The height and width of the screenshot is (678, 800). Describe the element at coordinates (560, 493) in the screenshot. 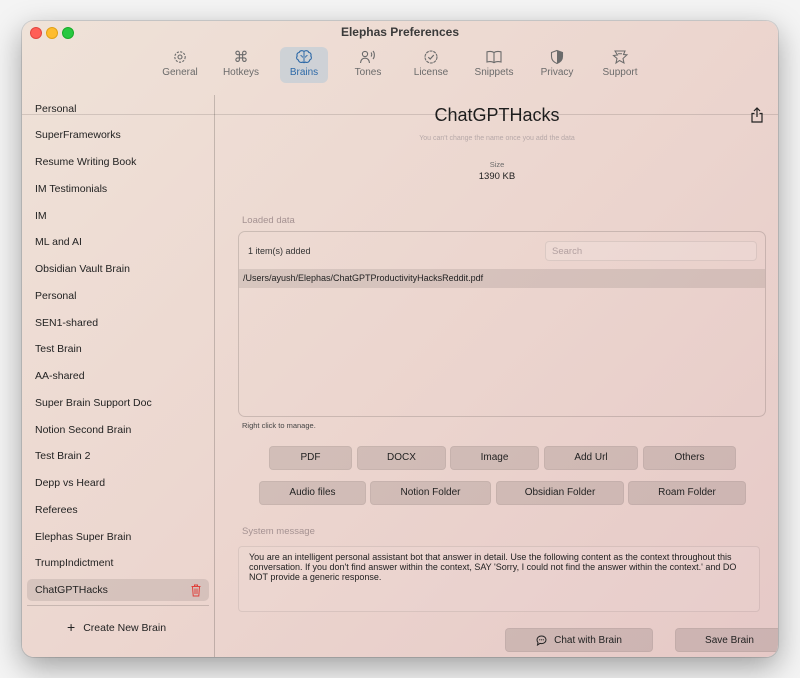

I see `add-obsidian-folder-button: Obsidian Folder` at that location.